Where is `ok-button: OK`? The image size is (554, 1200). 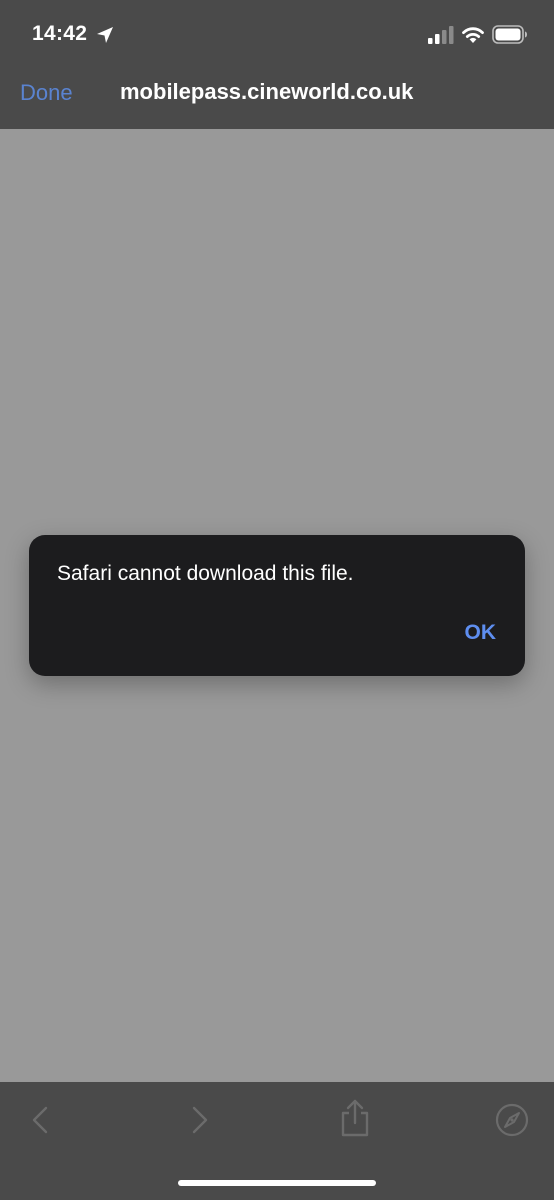 ok-button: OK is located at coordinates (481, 633).